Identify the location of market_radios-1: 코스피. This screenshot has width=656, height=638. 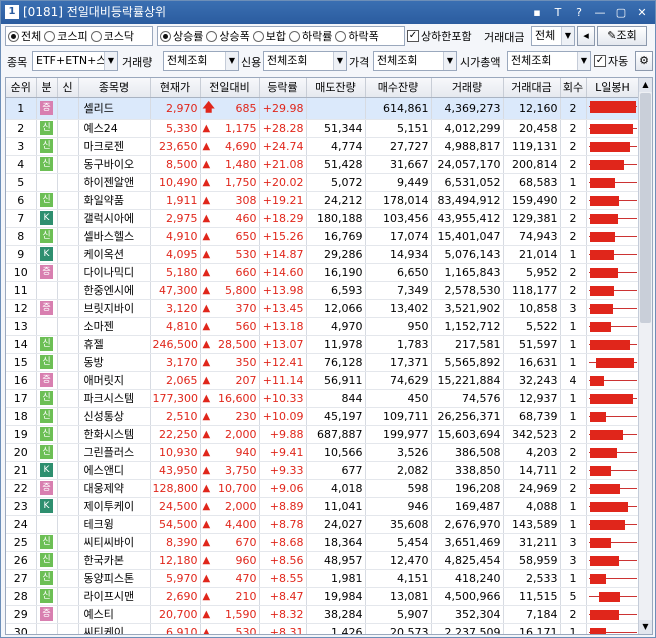
(66, 36).